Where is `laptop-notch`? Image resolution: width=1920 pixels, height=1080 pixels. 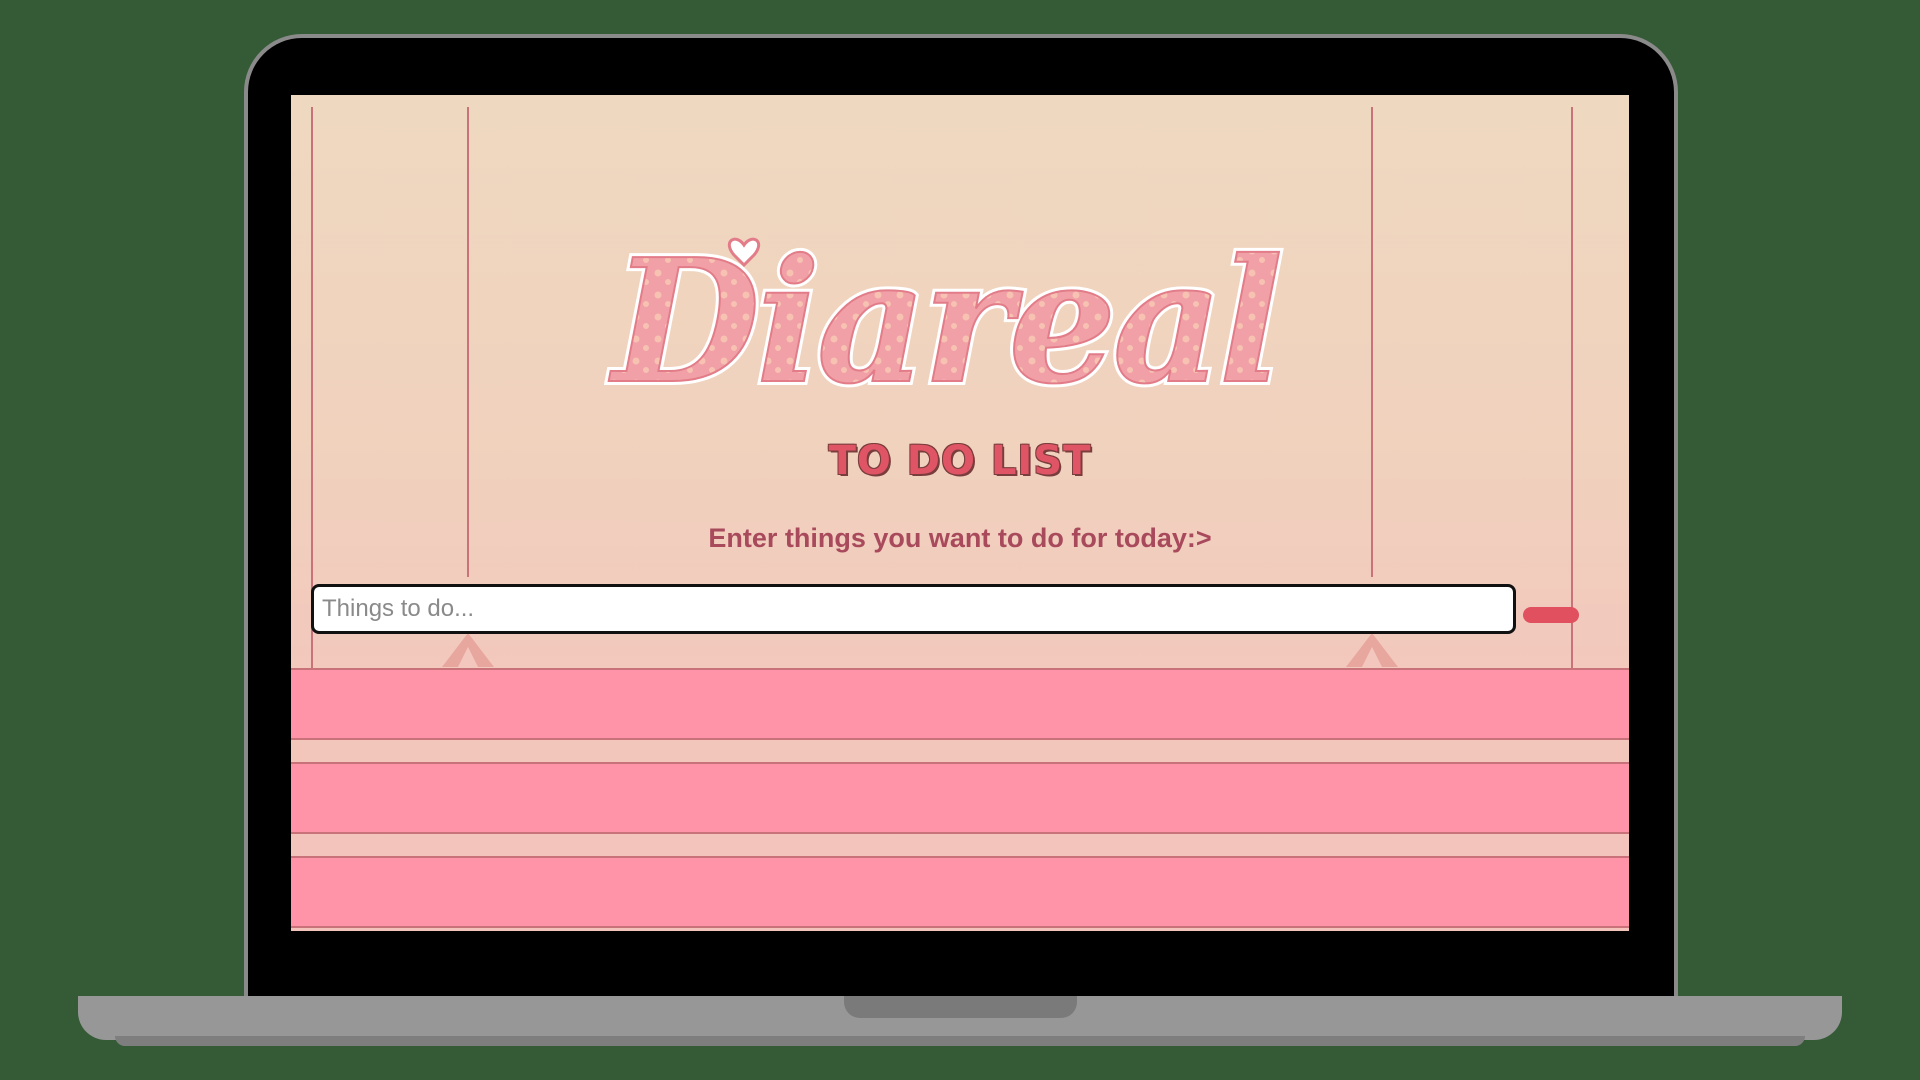 laptop-notch is located at coordinates (960, 1007).